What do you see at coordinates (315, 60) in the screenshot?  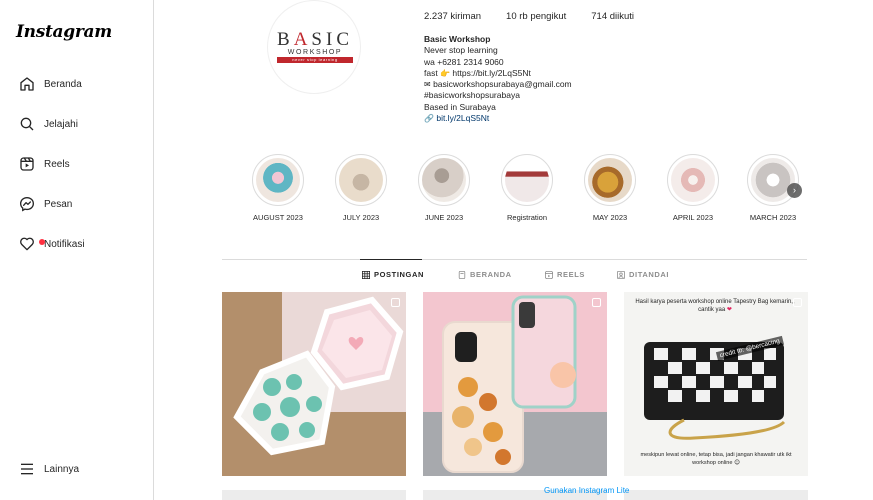 I see `brand-logo-tagline: never stop learning` at bounding box center [315, 60].